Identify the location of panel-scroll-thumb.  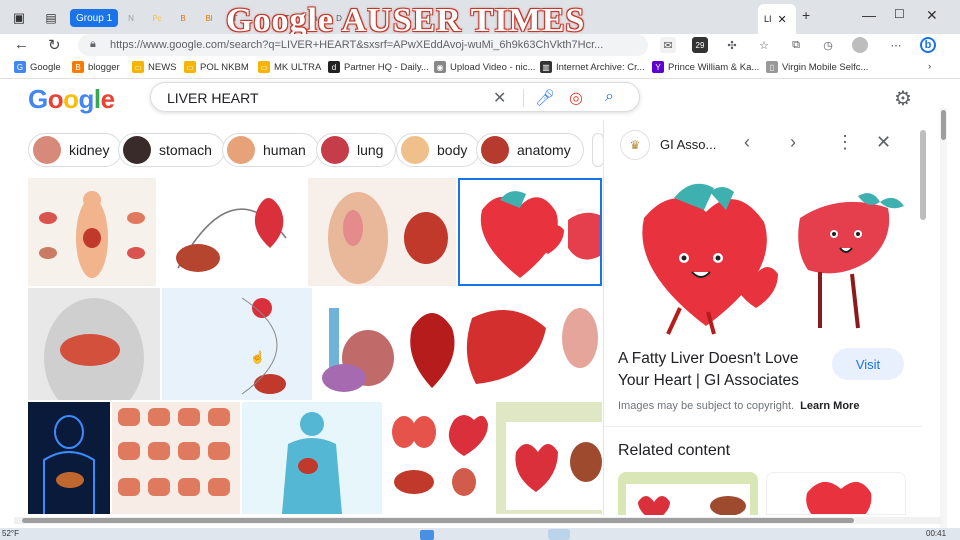
(923, 175).